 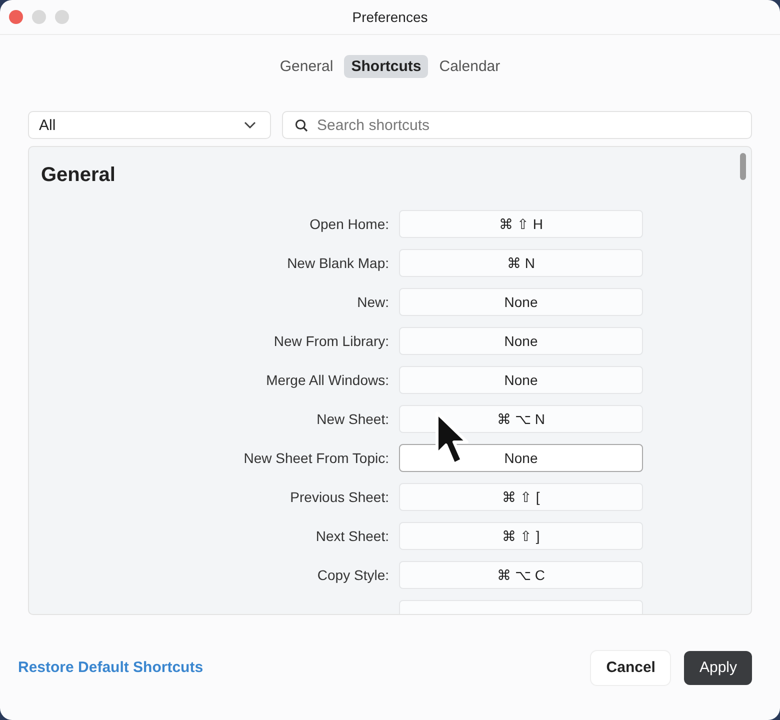 What do you see at coordinates (352, 575) in the screenshot?
I see `shortcut-label: Copy Style:` at bounding box center [352, 575].